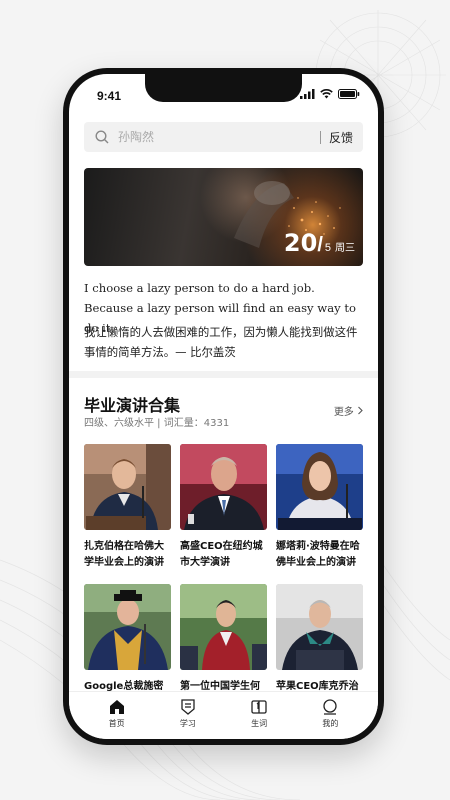 The image size is (450, 800). I want to click on search-bar: 反馈, so click(223, 137).